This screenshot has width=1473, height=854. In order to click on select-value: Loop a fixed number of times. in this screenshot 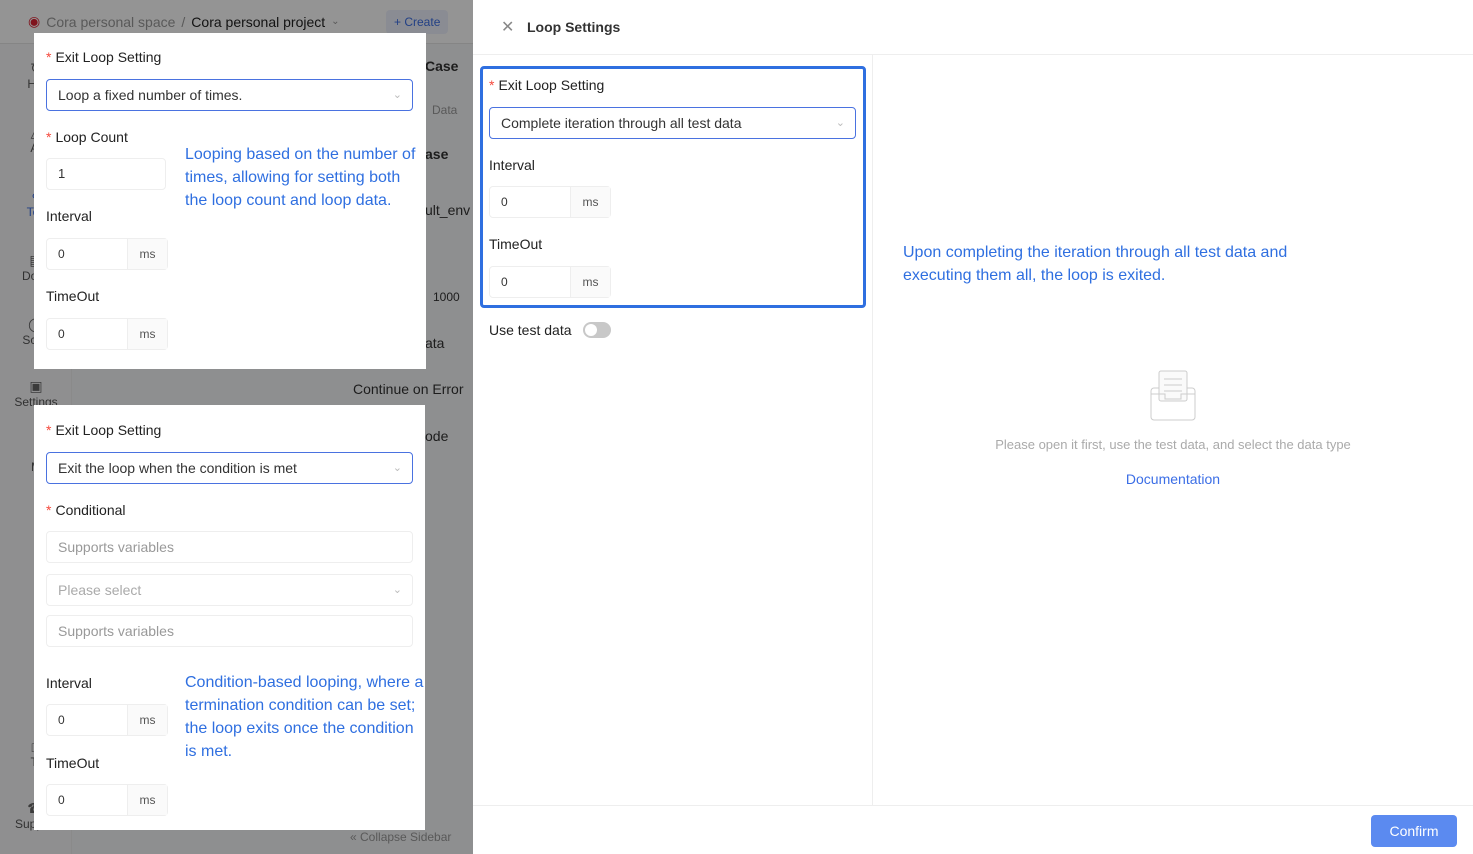, I will do `click(150, 95)`.